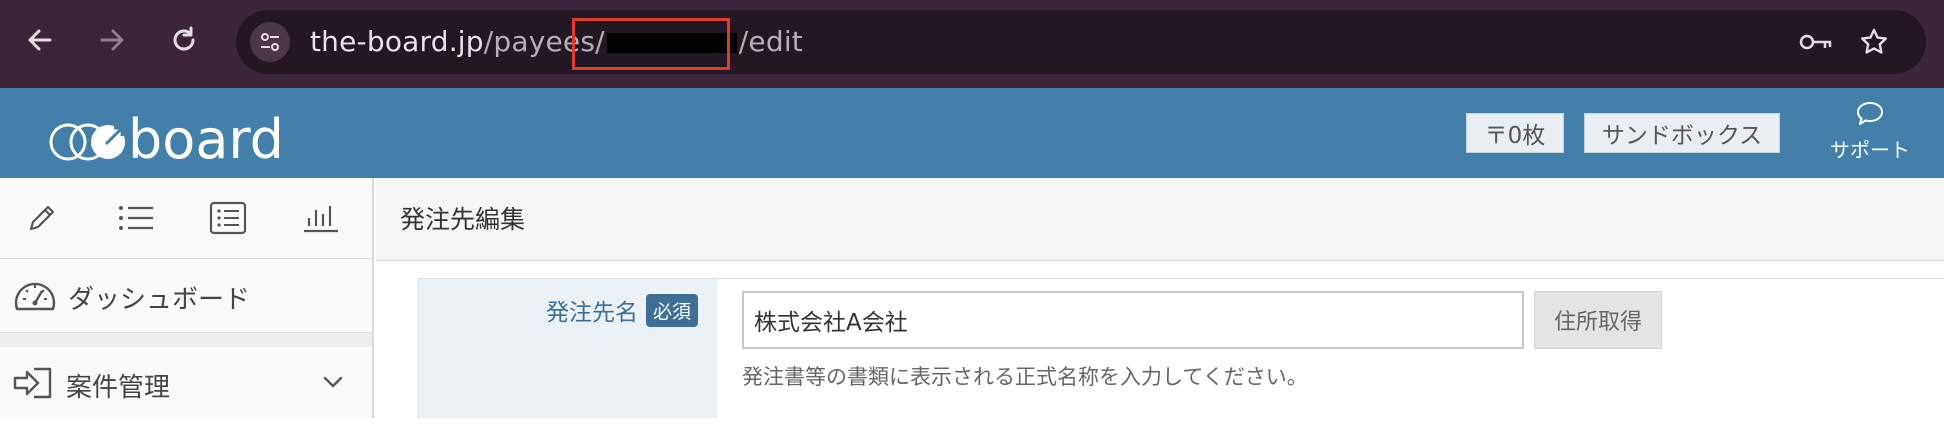  What do you see at coordinates (228, 218) in the screenshot?
I see `list-box-icon` at bounding box center [228, 218].